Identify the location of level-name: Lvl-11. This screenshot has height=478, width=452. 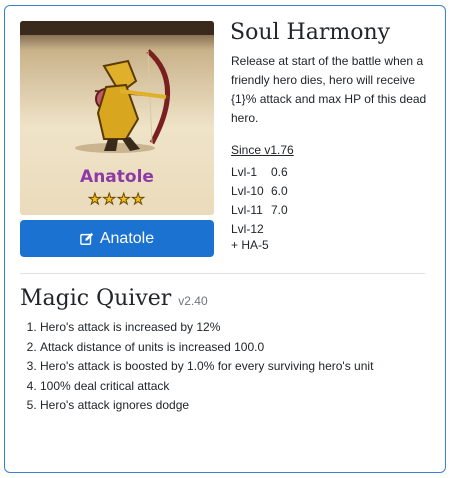
(247, 210).